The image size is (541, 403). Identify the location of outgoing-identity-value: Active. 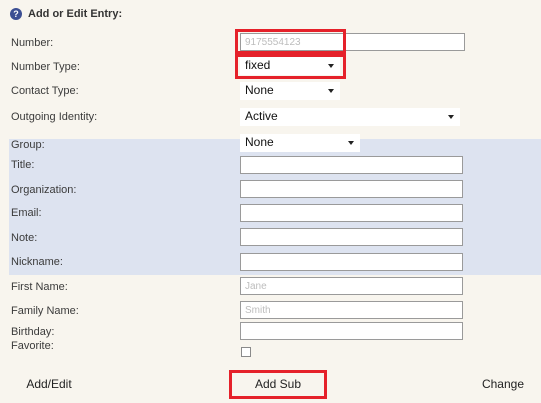
(261, 116).